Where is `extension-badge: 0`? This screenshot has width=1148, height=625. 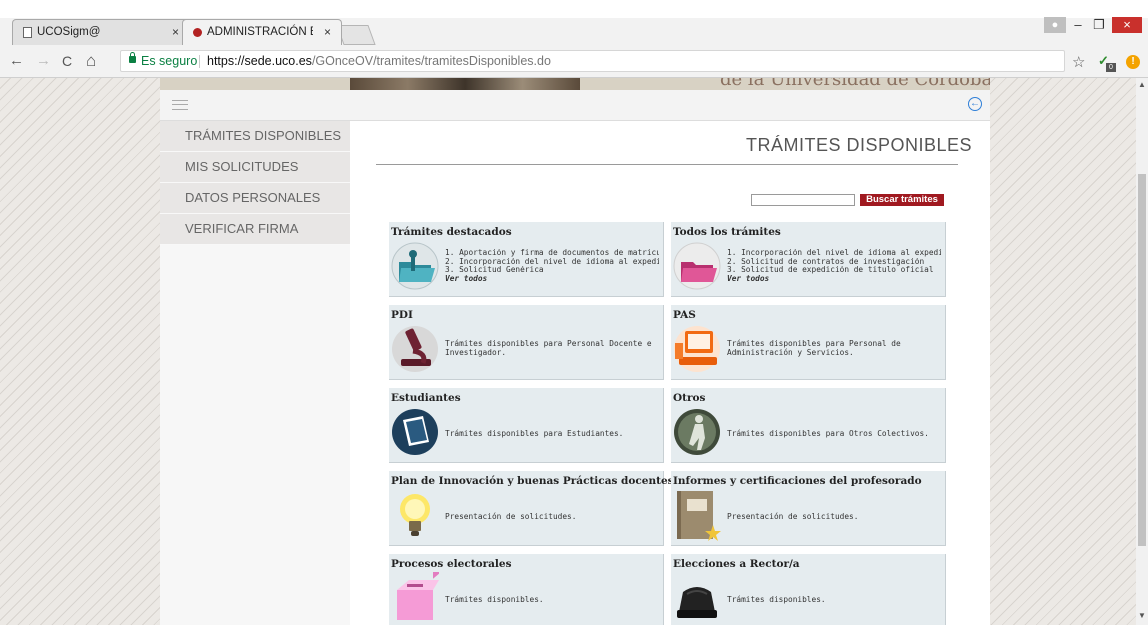 extension-badge: 0 is located at coordinates (1111, 67).